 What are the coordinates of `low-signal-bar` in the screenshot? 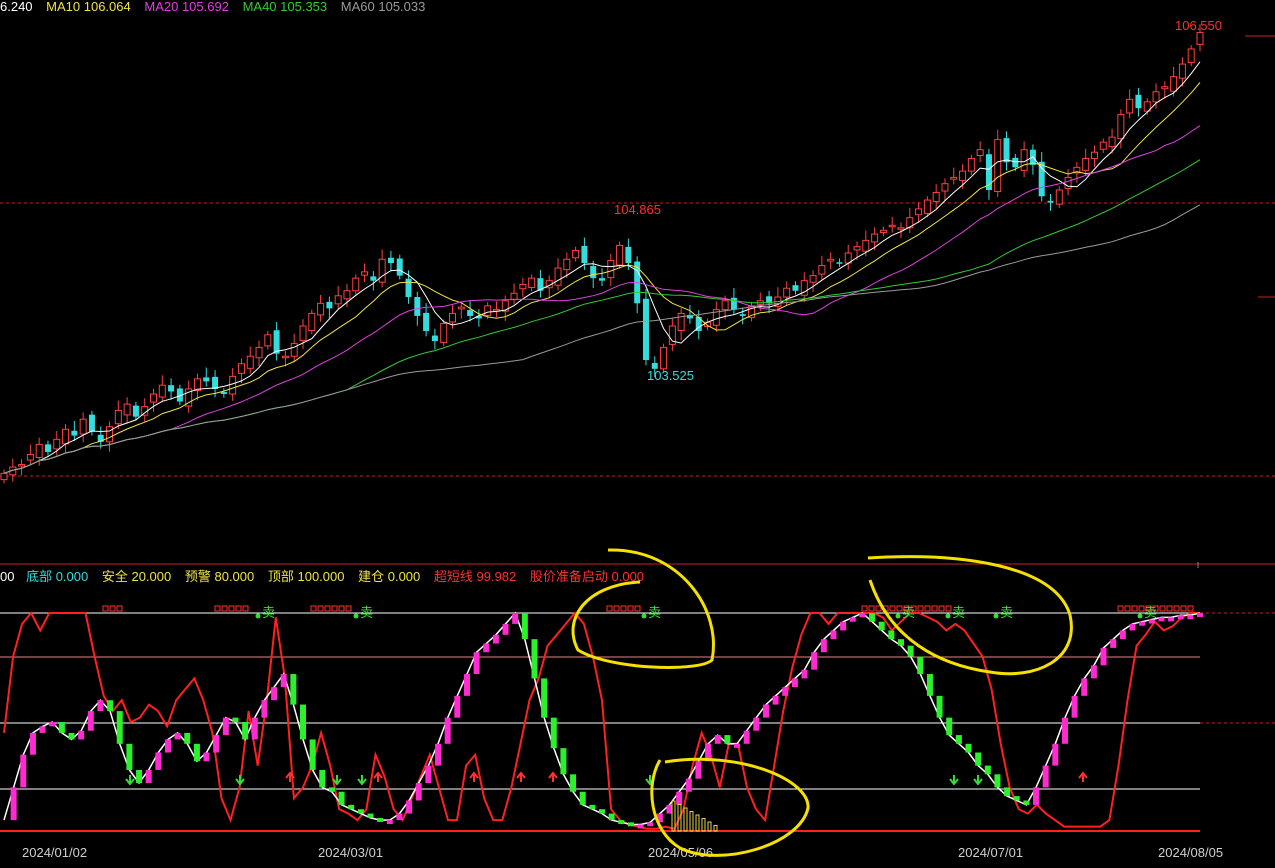 It's located at (673, 816).